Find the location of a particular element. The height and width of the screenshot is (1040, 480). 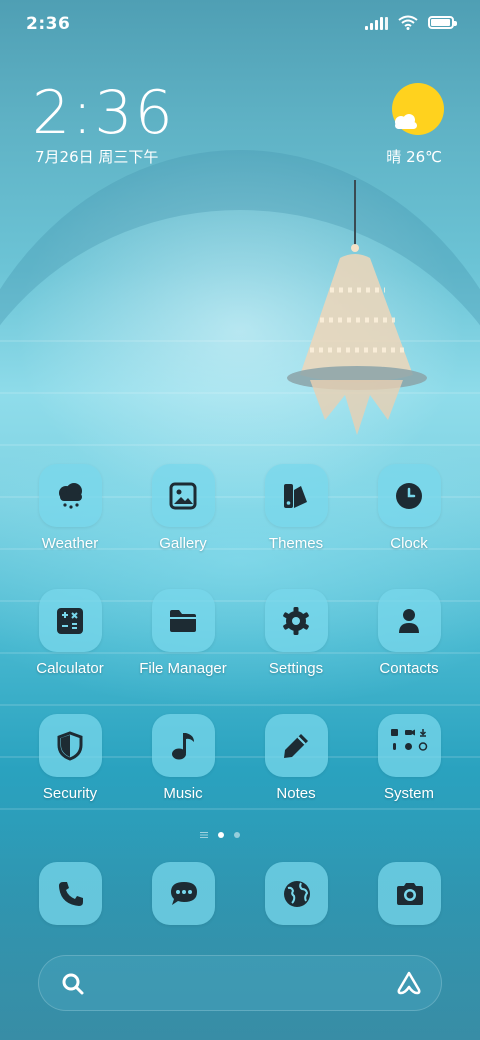

clock-icon is located at coordinates (409, 495).